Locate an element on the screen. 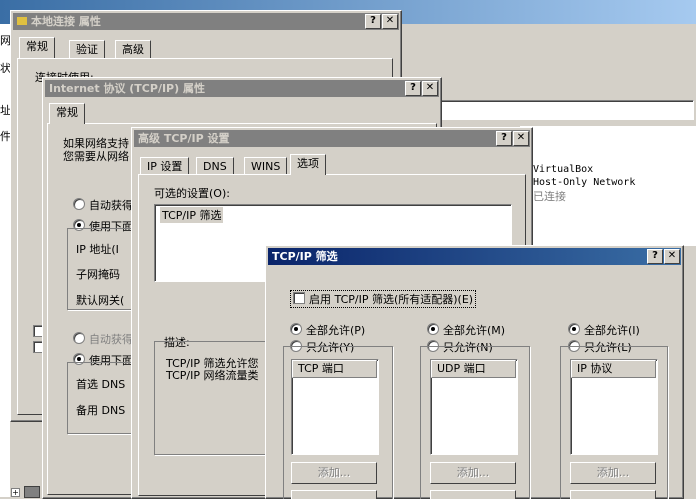 Image resolution: width=696 pixels, height=499 pixels. tab-authentication: 验证 is located at coordinates (87, 49).